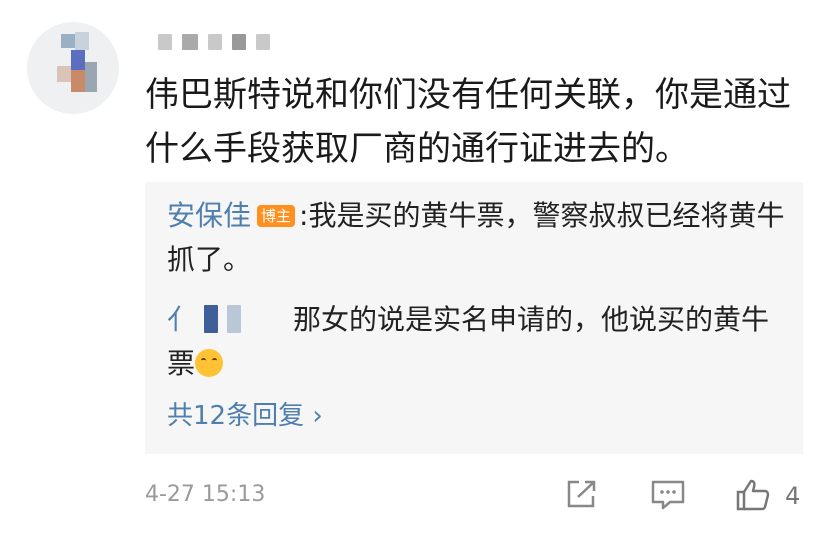 The height and width of the screenshot is (548, 830). Describe the element at coordinates (753, 495) in the screenshot. I see `like-icon` at that location.